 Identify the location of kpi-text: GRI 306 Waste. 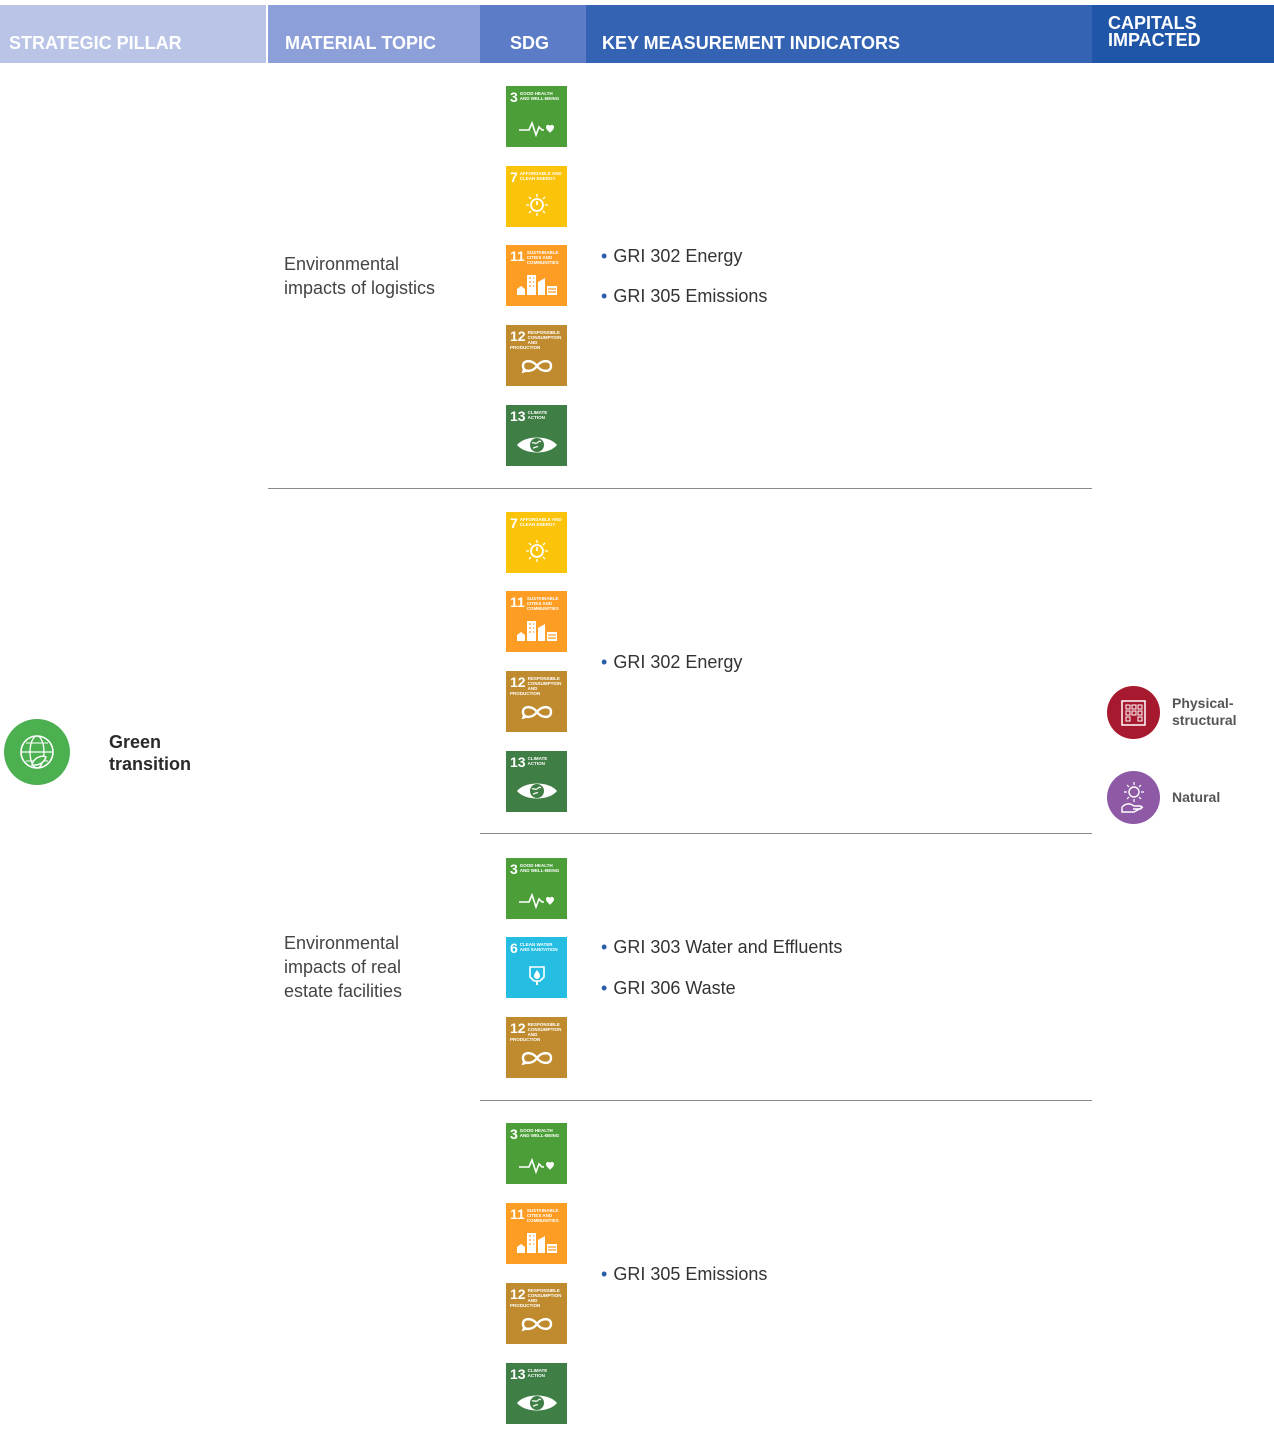
(674, 988).